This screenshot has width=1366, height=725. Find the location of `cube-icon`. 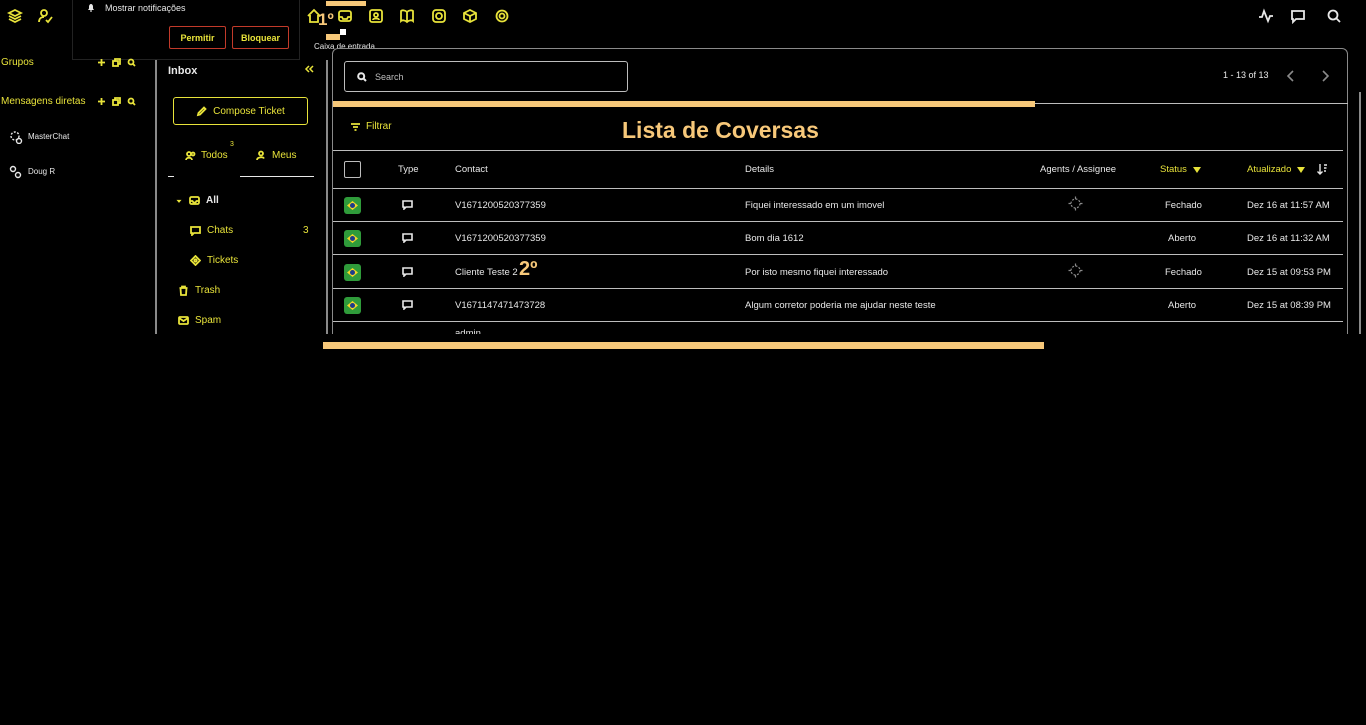

cube-icon is located at coordinates (470, 16).